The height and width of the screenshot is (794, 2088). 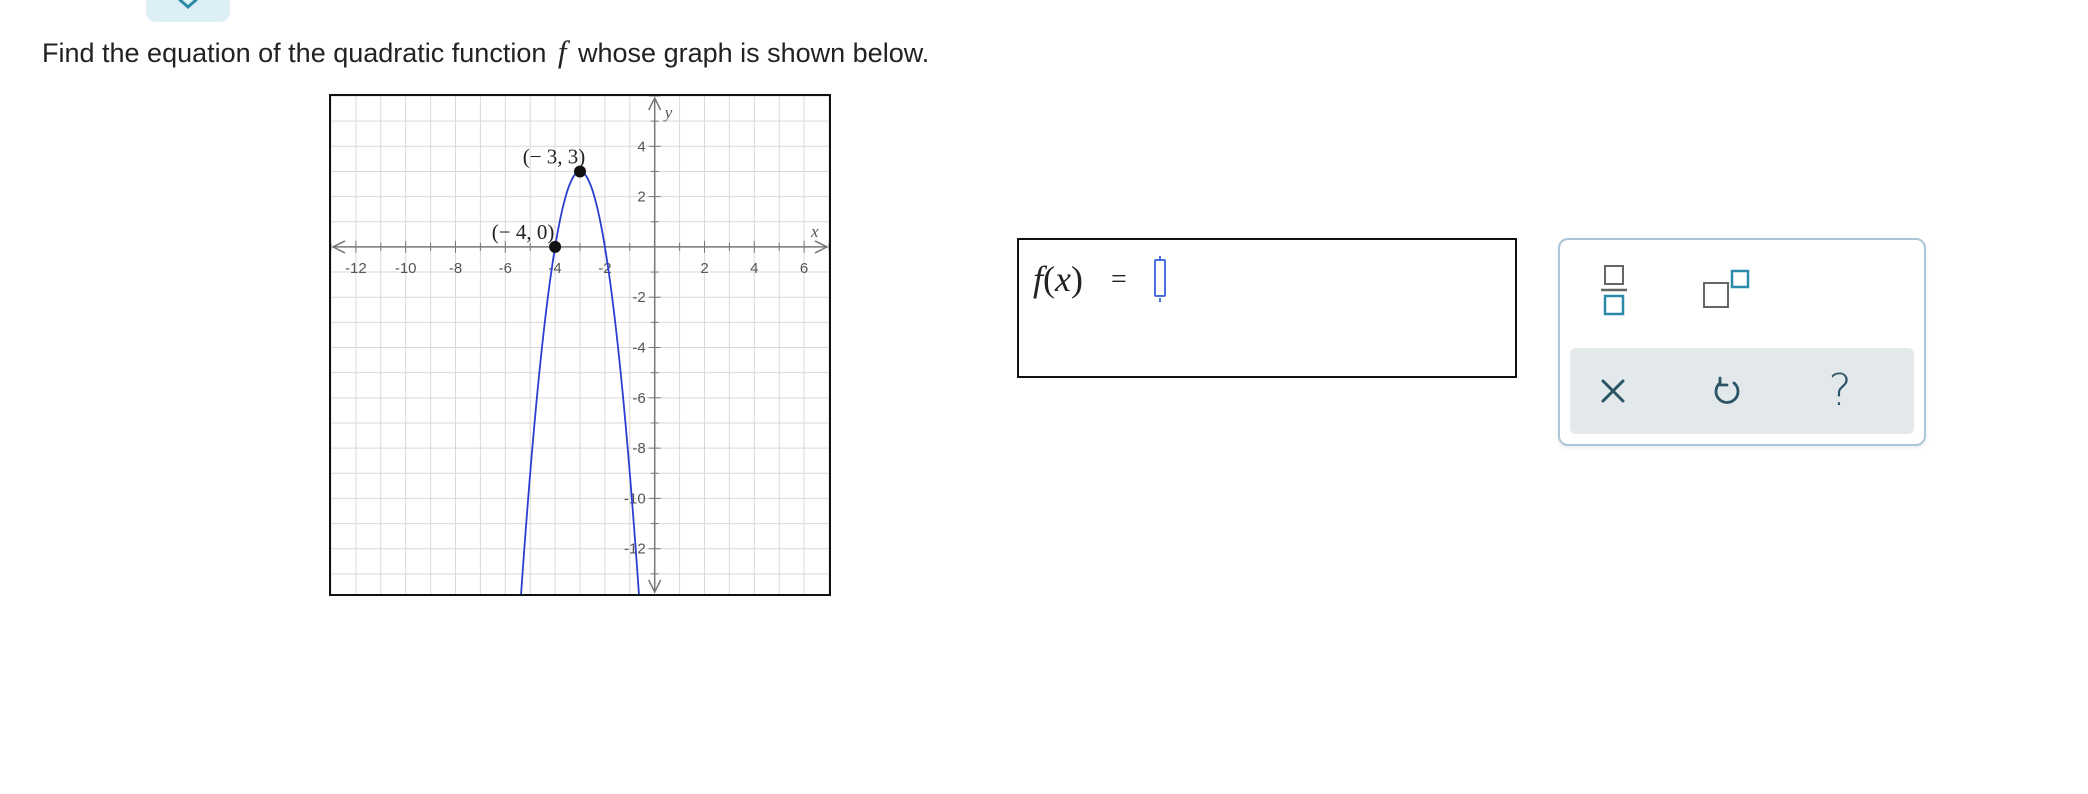 I want to click on math-toolbar: ?, so click(x=1742, y=342).